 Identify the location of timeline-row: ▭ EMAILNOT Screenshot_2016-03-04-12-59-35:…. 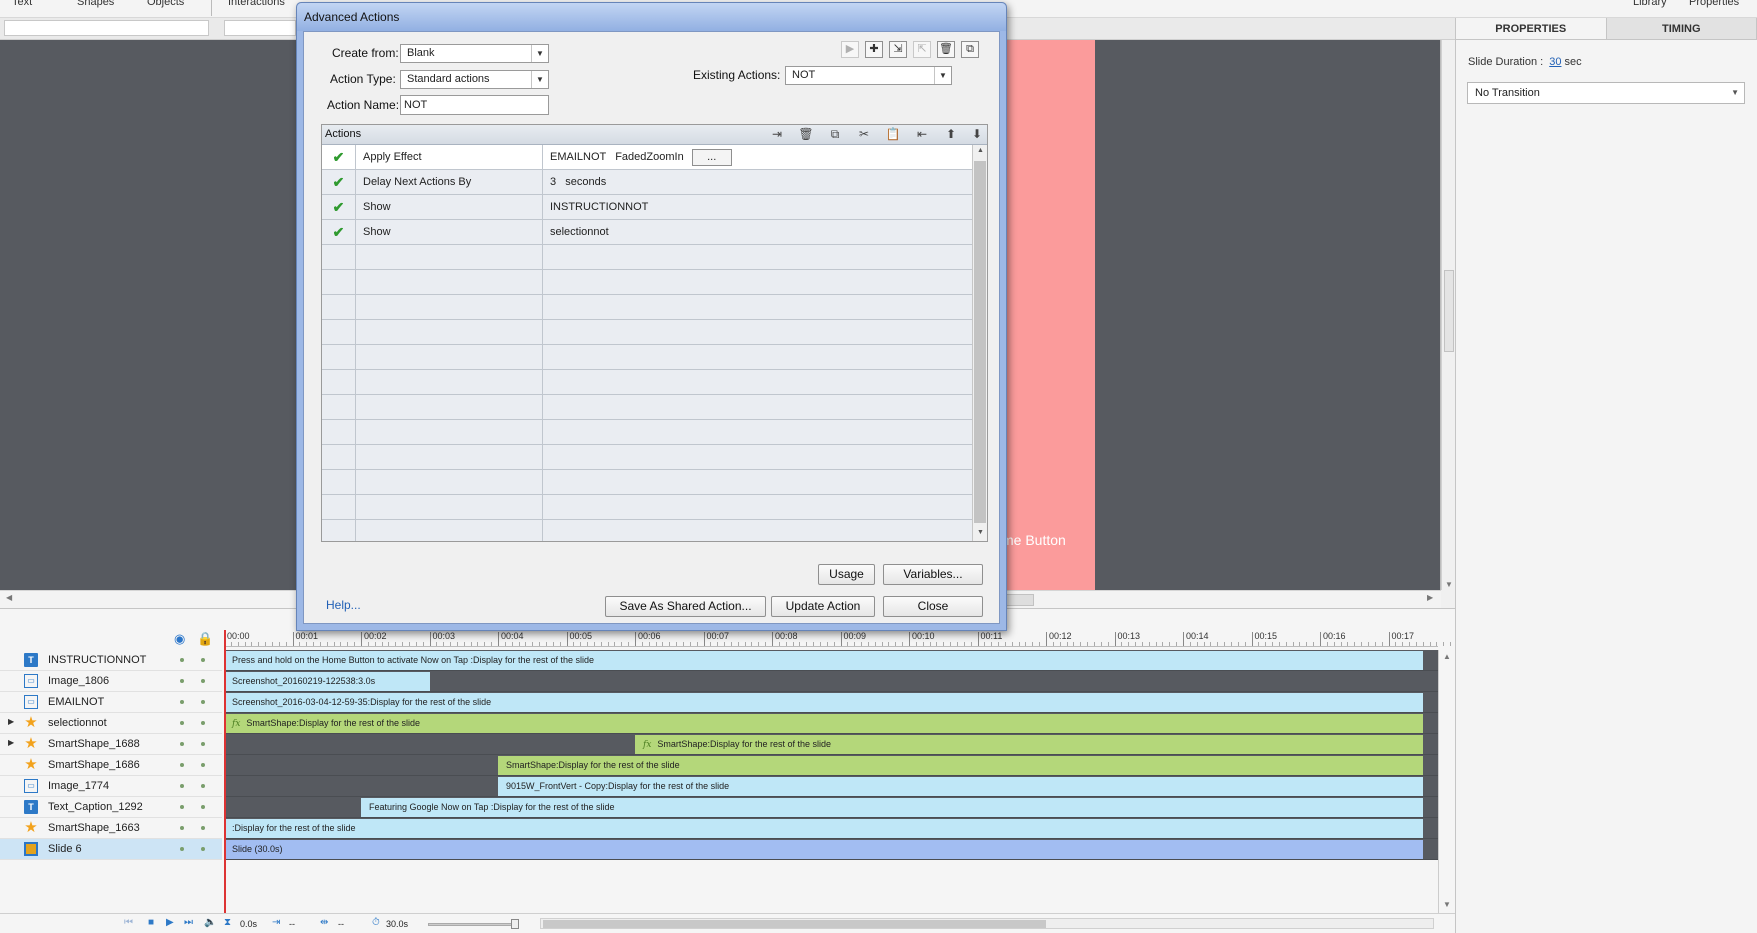
(719, 702).